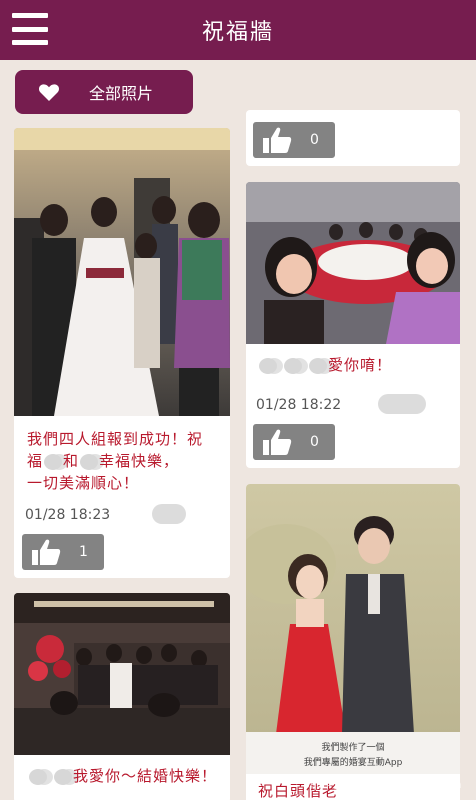 The height and width of the screenshot is (800, 476). I want to click on like-button: 1, so click(63, 552).